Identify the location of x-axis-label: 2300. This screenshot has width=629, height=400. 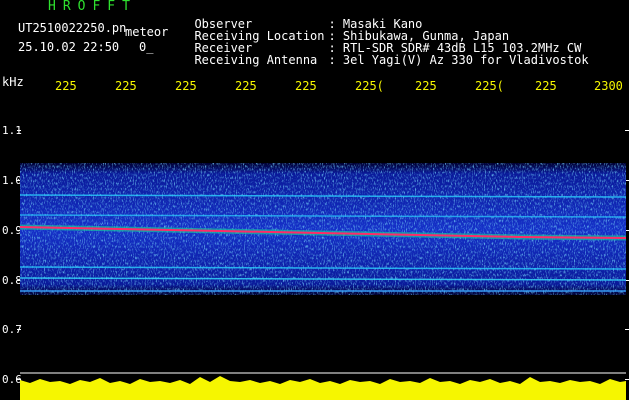
(608, 86).